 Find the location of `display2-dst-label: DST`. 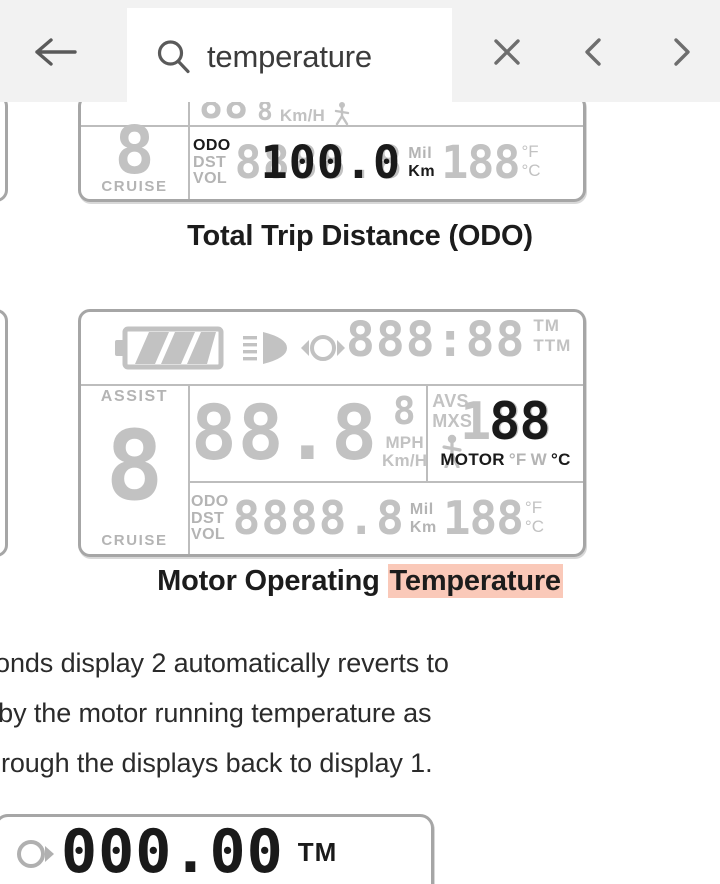

display2-dst-label: DST is located at coordinates (208, 518).